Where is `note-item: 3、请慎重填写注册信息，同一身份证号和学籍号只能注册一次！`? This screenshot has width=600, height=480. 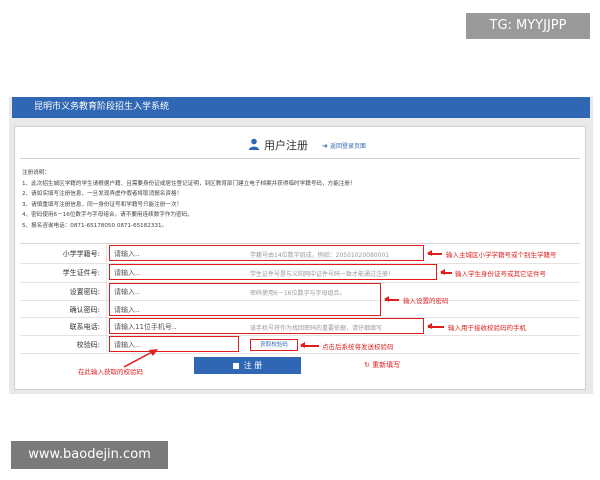
note-item: 3、请慎重填写注册信息，同一身份证号和学籍号只能注册一次！ is located at coordinates (102, 204).